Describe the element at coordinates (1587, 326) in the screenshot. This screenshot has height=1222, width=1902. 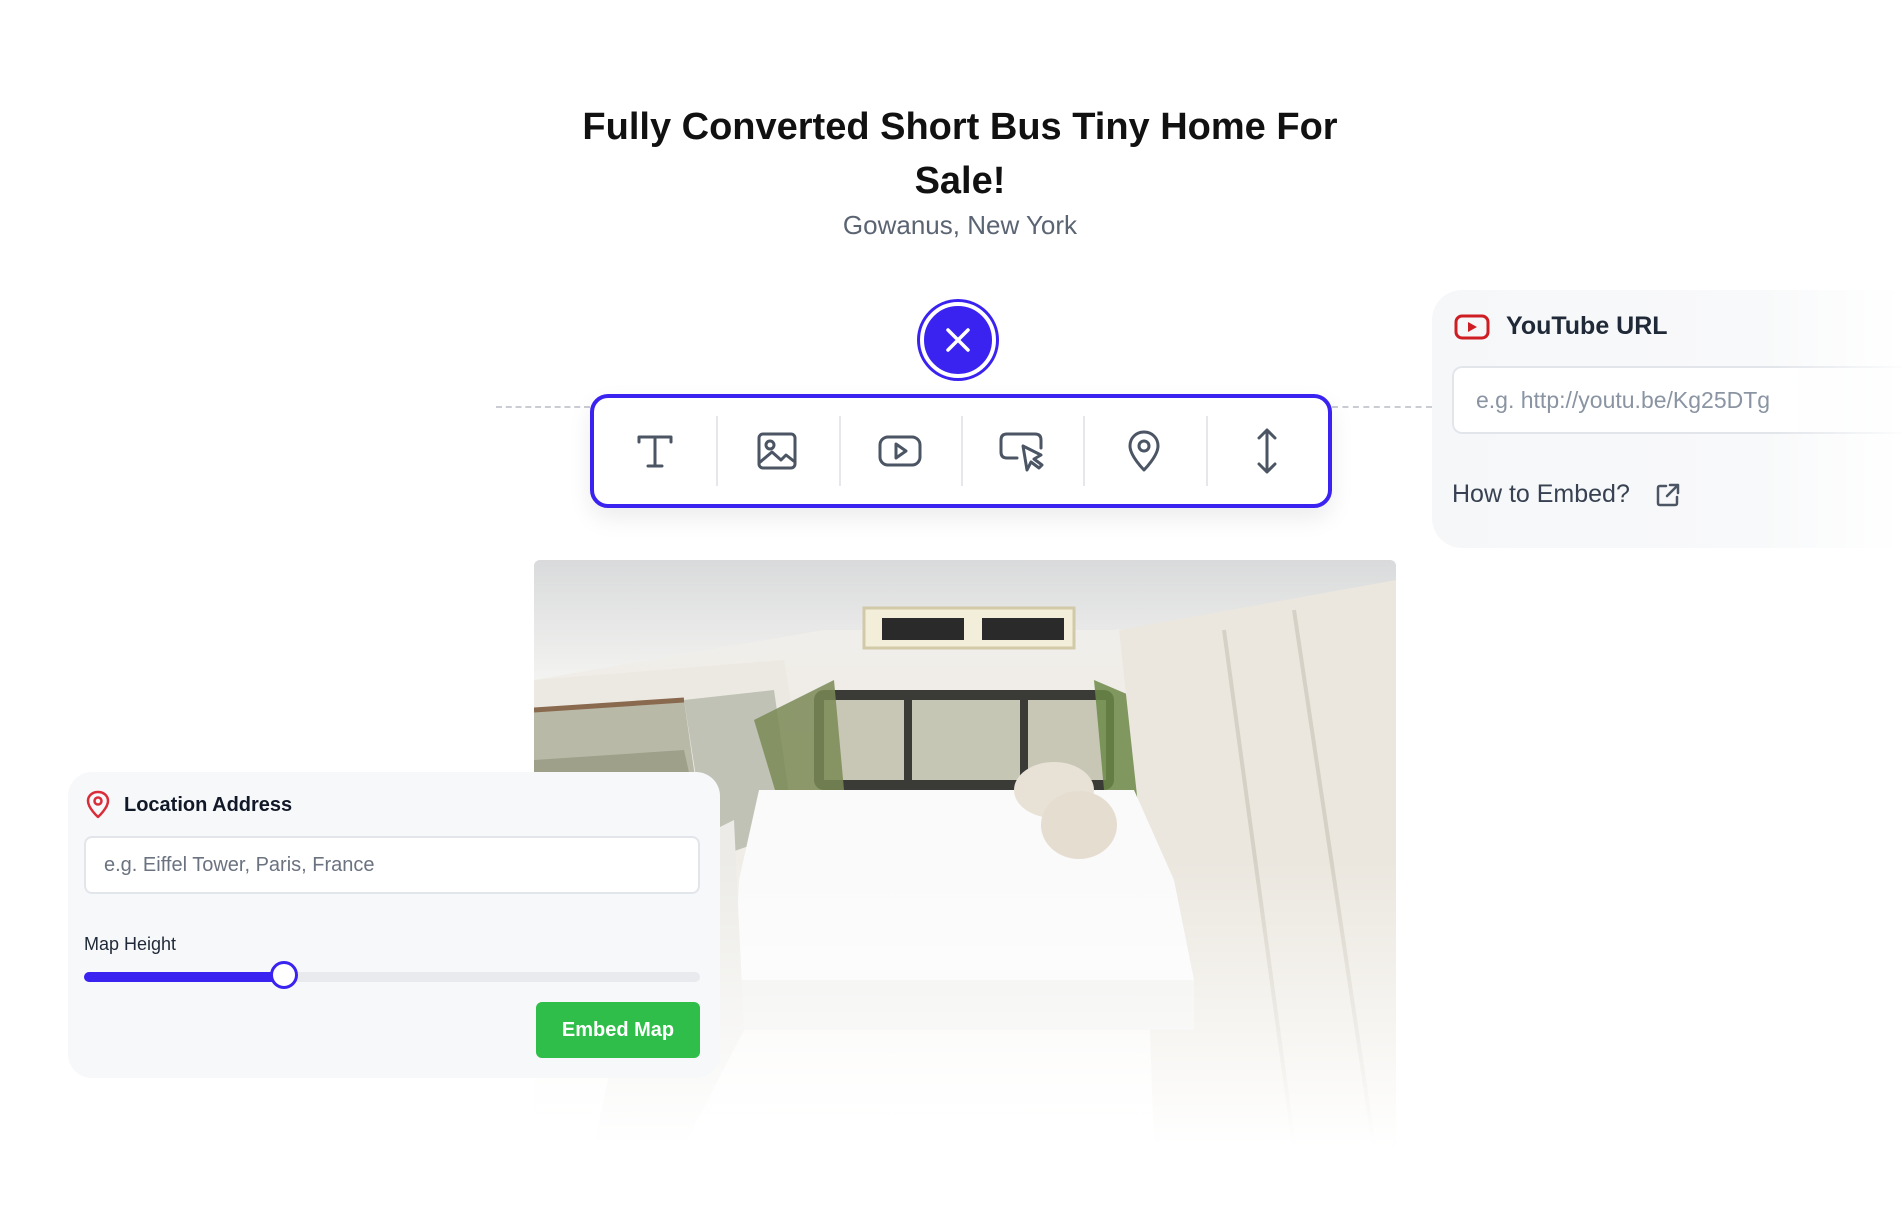
I see `youtube-url-label: YouTube URL` at that location.